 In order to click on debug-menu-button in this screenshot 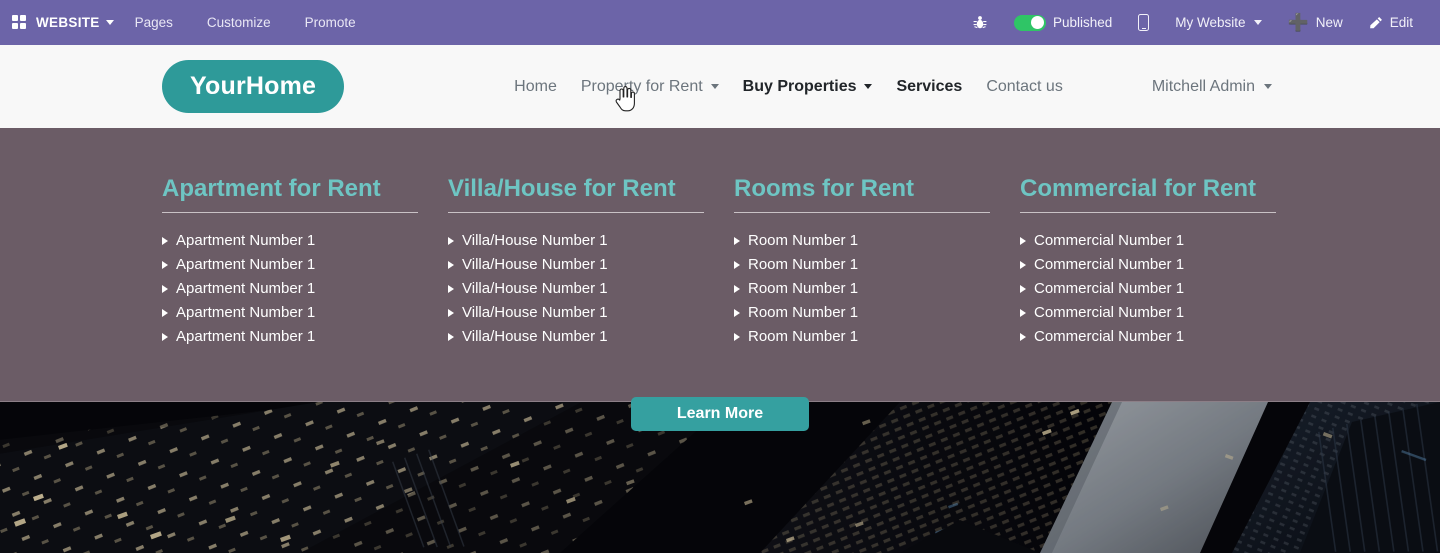, I will do `click(980, 23)`.